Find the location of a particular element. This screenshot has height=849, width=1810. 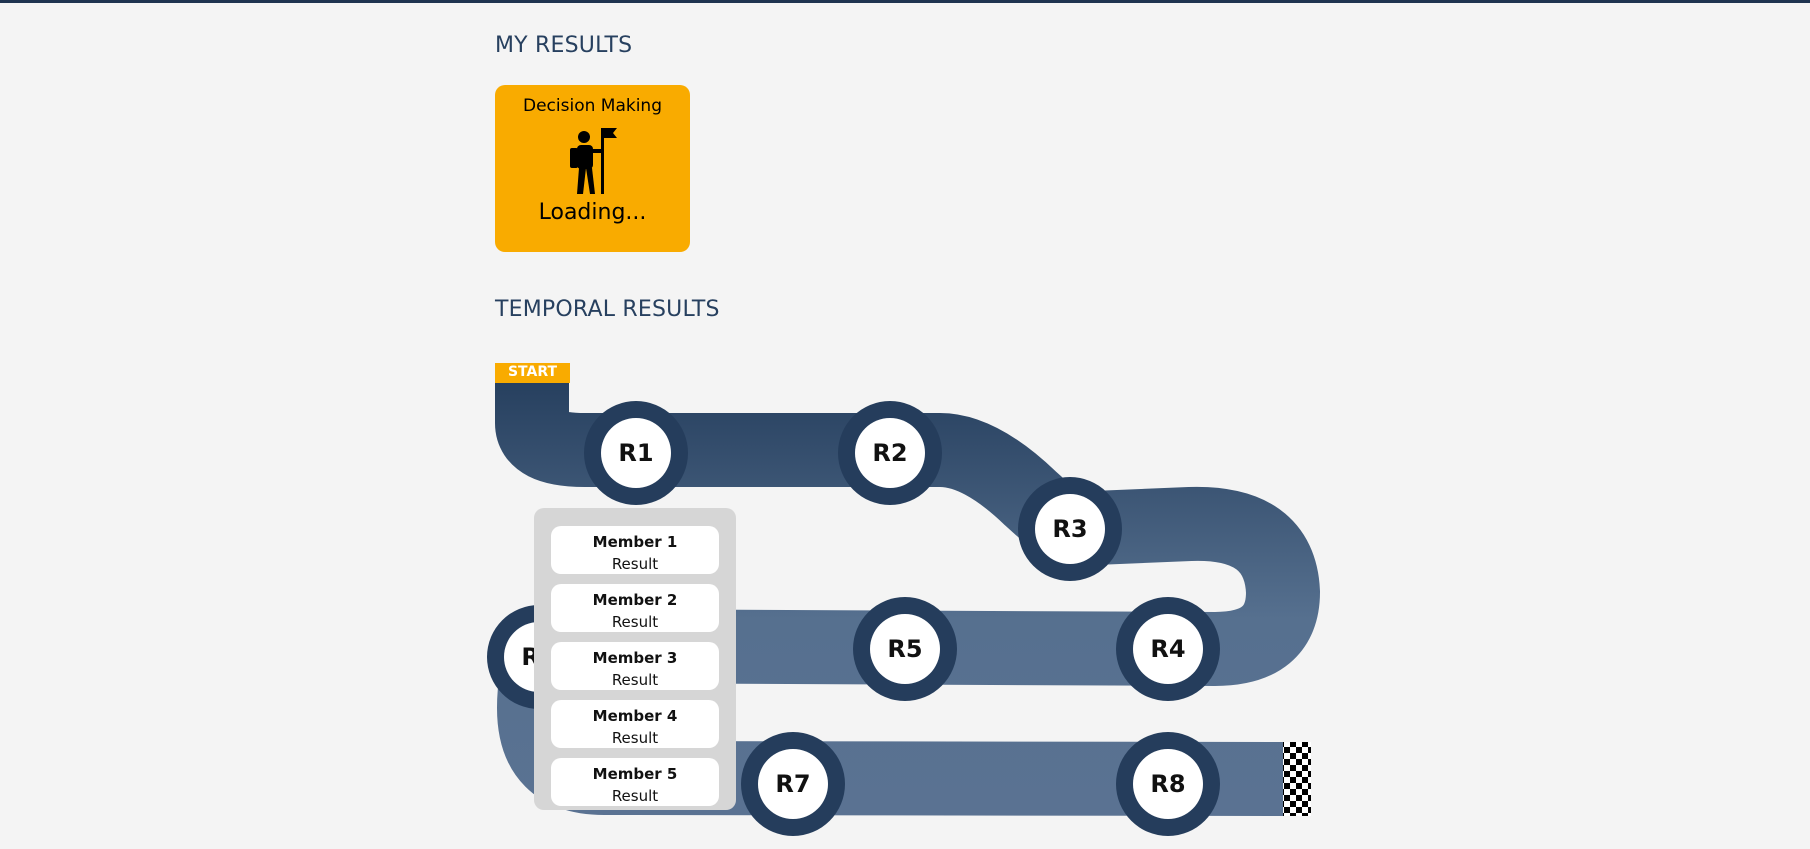

member-name: Member 4 is located at coordinates (635, 716).